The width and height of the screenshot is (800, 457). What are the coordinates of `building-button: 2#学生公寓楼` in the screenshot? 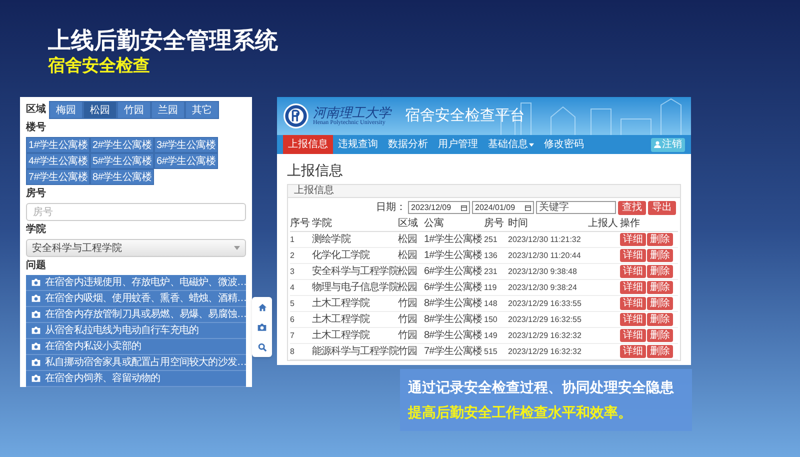 It's located at (122, 145).